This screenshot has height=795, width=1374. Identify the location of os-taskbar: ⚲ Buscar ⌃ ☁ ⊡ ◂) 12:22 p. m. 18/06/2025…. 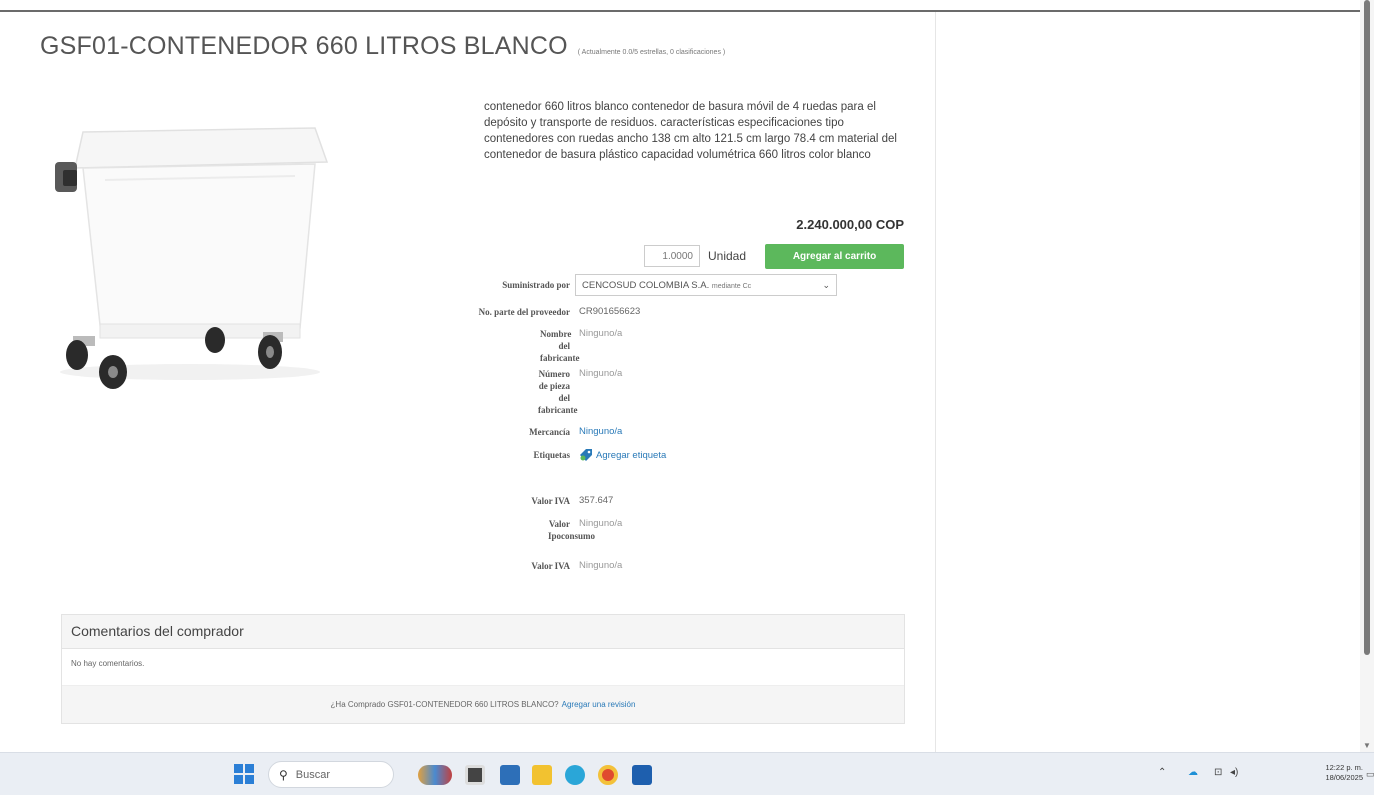
(687, 773).